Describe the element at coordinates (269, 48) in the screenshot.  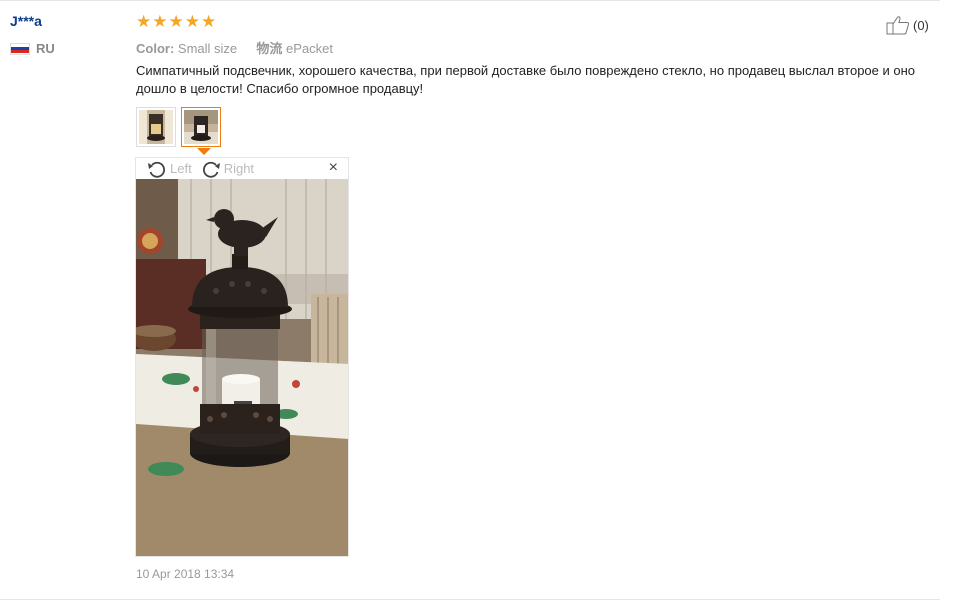
I see `shipping-label: 物流` at that location.